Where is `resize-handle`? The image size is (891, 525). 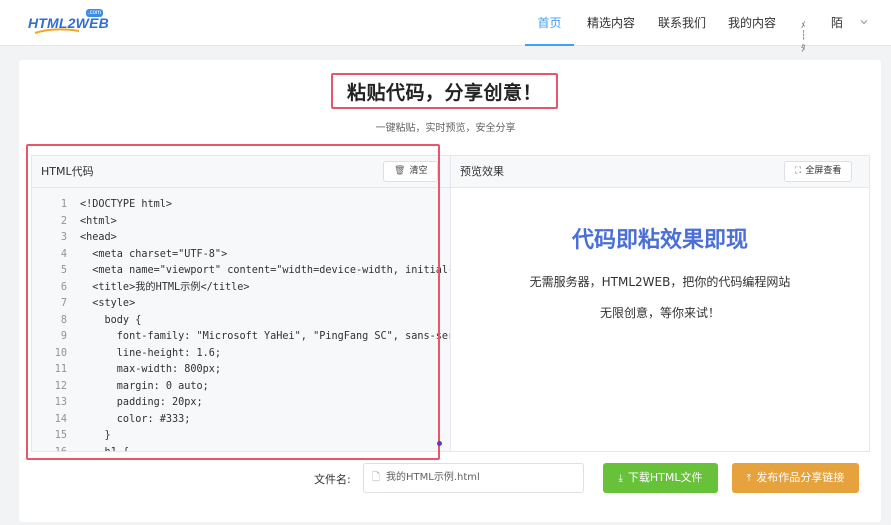
resize-handle is located at coordinates (439, 443).